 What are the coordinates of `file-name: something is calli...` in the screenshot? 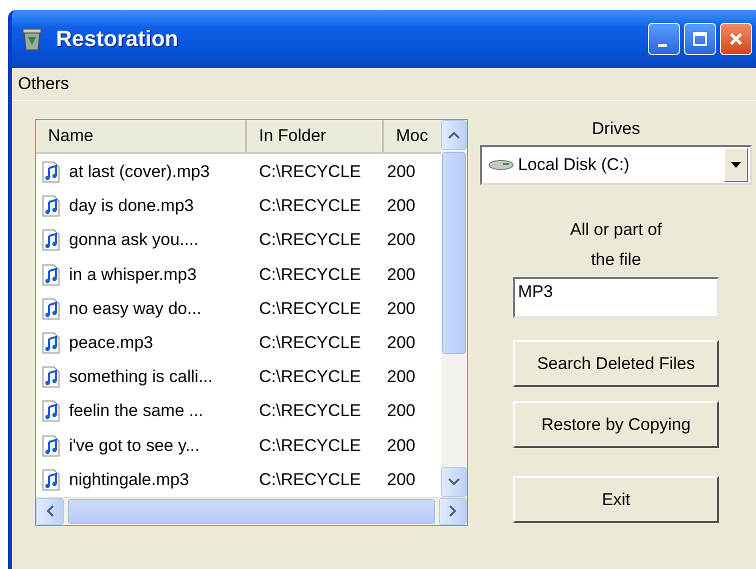 It's located at (141, 377).